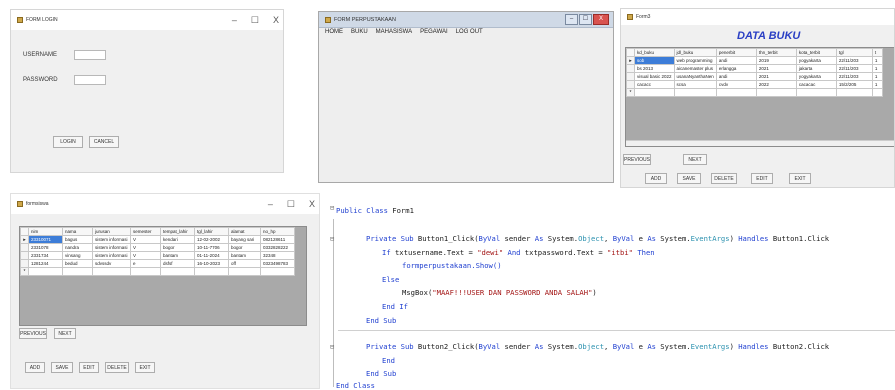 The width and height of the screenshot is (895, 390). I want to click on table-cell: 23310071, so click(45, 239).